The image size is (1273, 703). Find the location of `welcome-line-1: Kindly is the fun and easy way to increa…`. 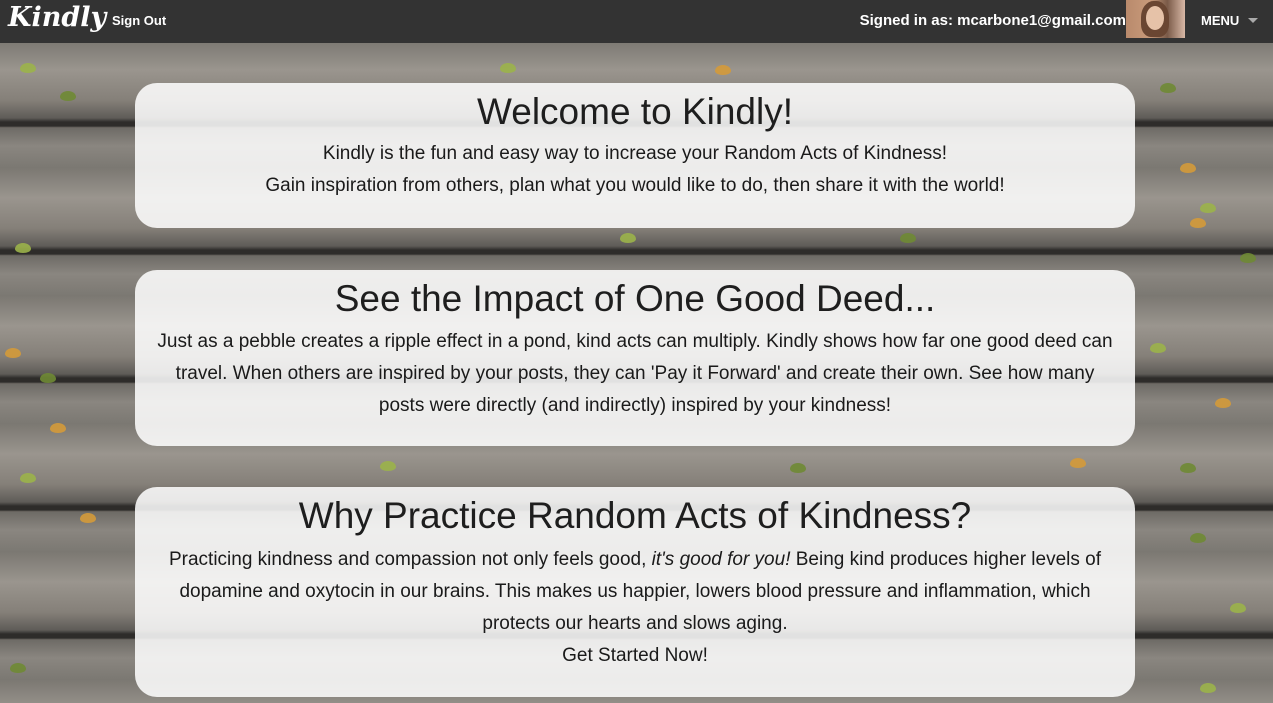

welcome-line-1: Kindly is the fun and easy way to increa… is located at coordinates (635, 153).